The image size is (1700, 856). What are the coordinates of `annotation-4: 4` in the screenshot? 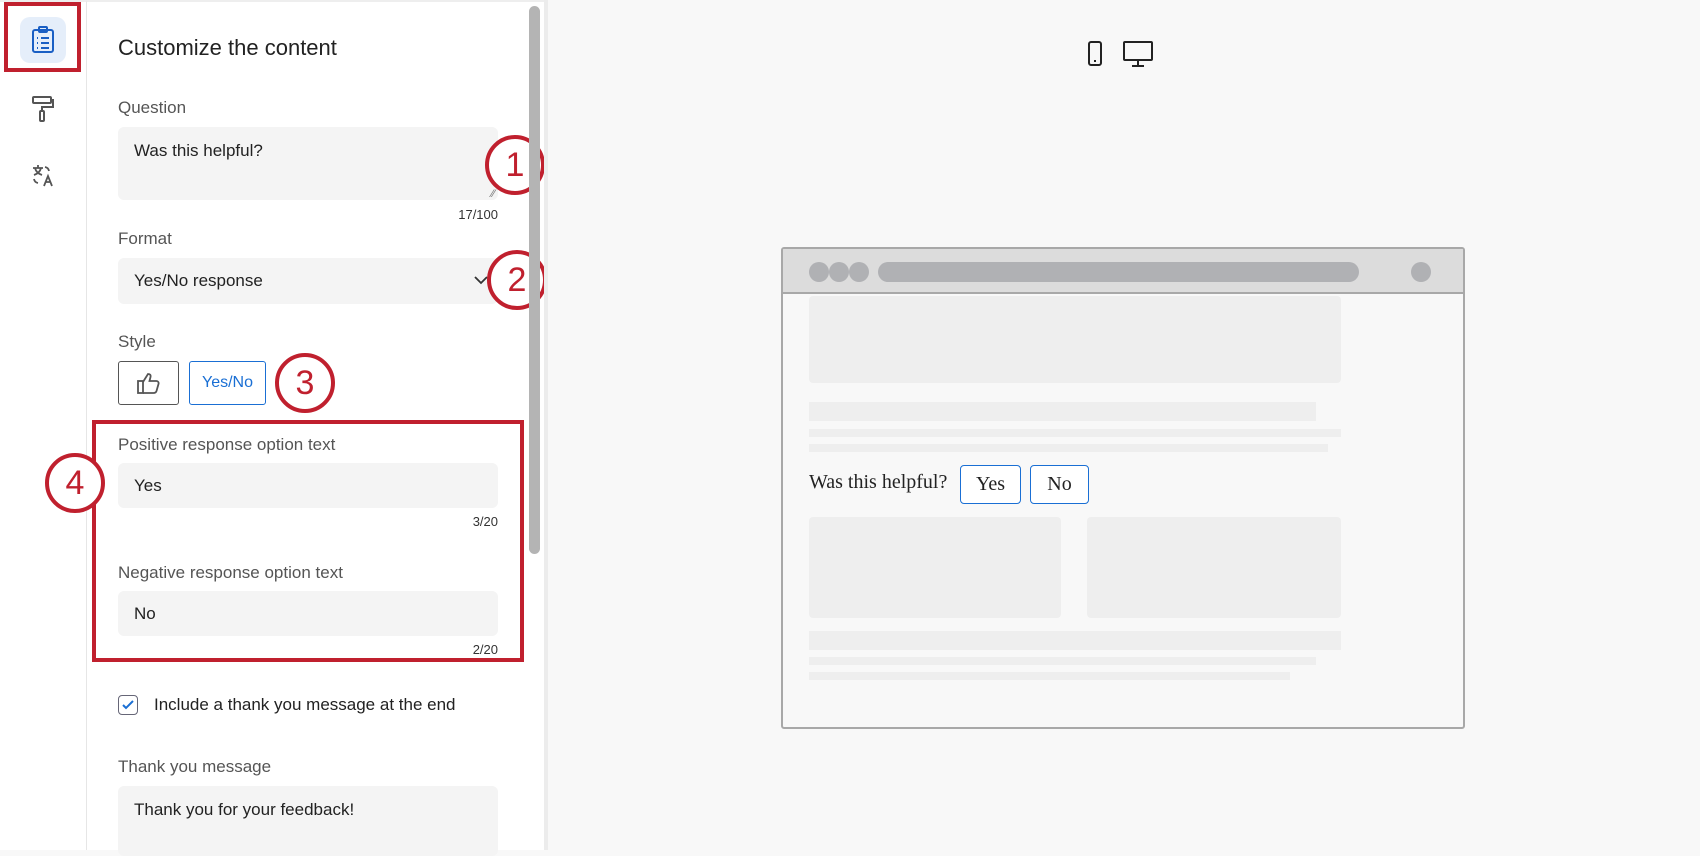 It's located at (75, 483).